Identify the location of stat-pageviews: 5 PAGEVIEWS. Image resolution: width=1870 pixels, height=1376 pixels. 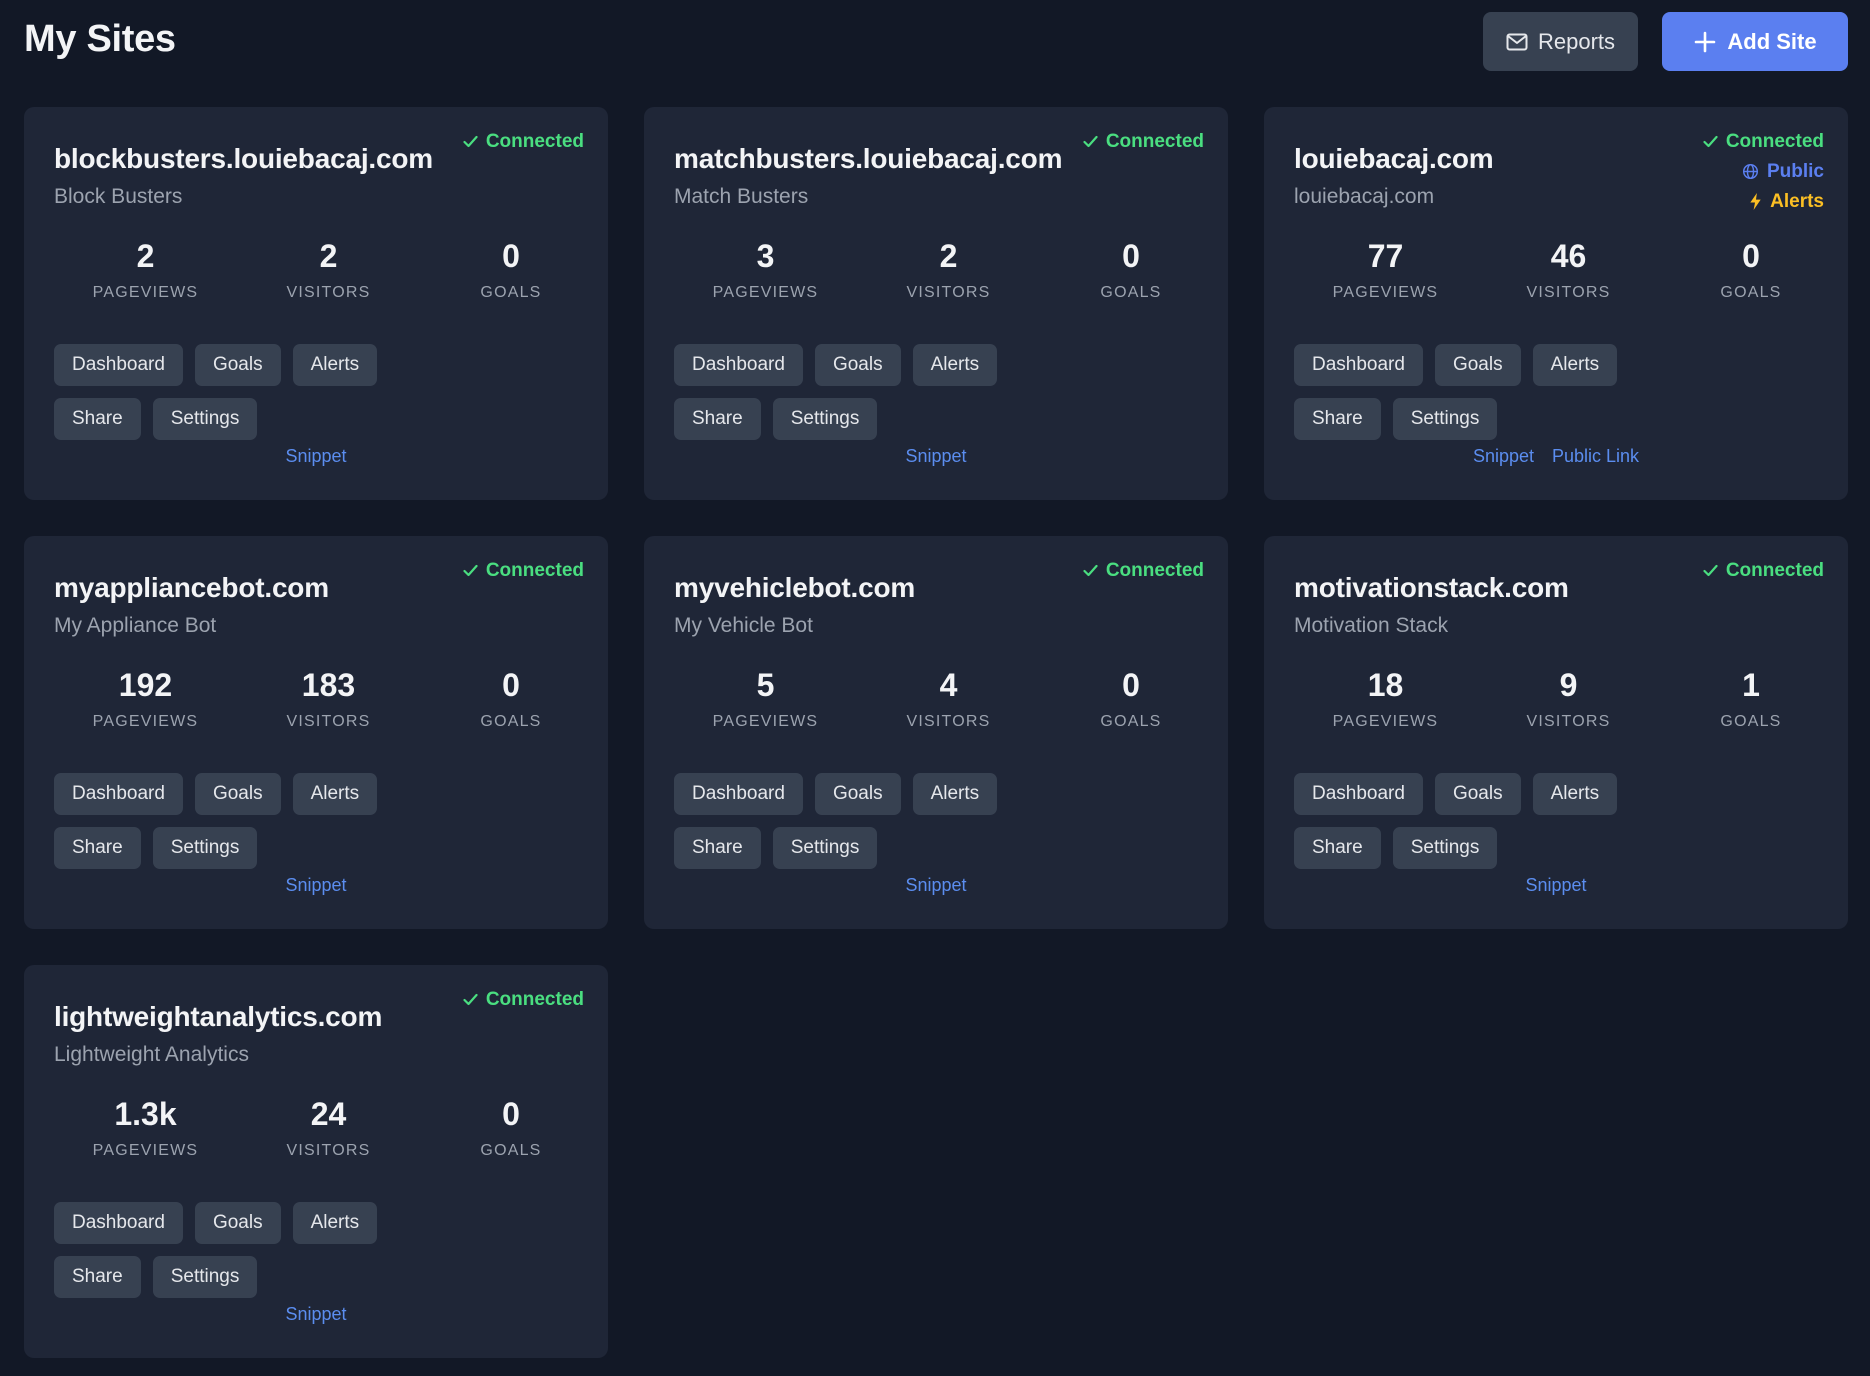
(765, 699).